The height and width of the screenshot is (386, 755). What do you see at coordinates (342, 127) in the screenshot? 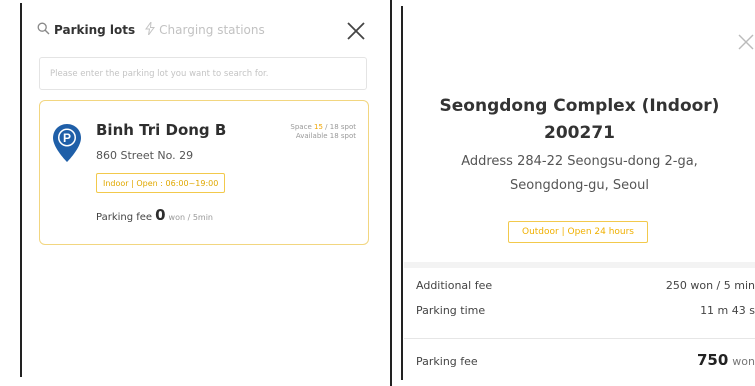
I see `space-total: 18 spot` at bounding box center [342, 127].